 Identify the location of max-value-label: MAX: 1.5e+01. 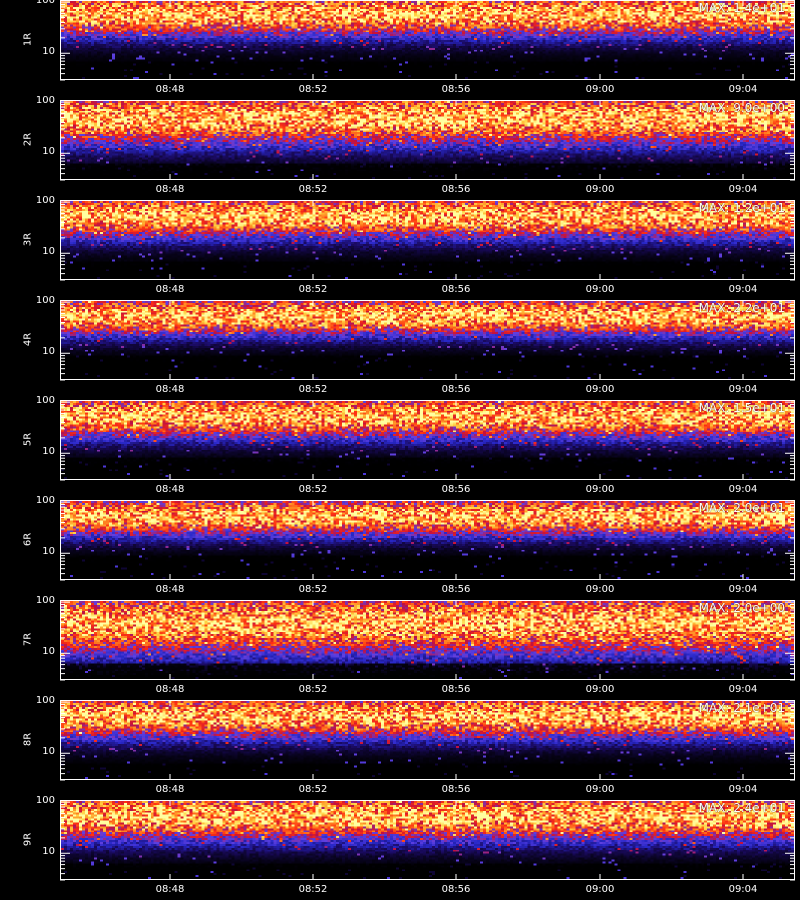
(741, 408).